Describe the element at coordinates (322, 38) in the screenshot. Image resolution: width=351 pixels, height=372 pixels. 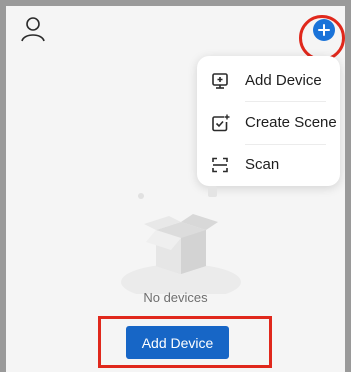
I see `add-button-highlight` at that location.